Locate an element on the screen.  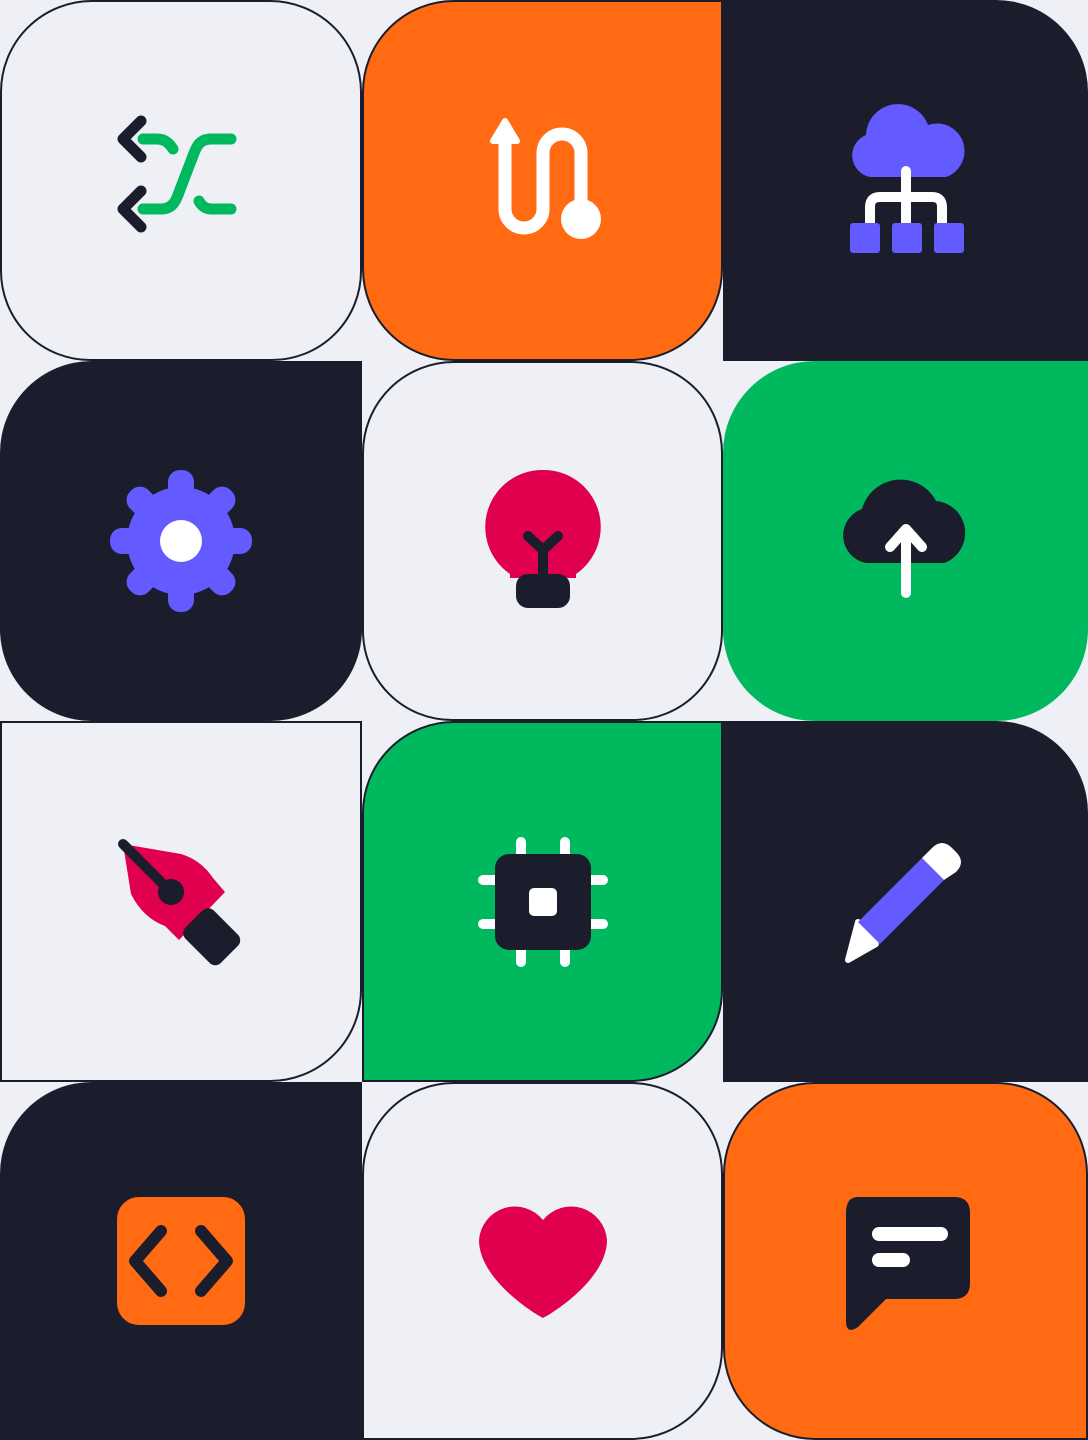
tile-cloud-network is located at coordinates (905, 180).